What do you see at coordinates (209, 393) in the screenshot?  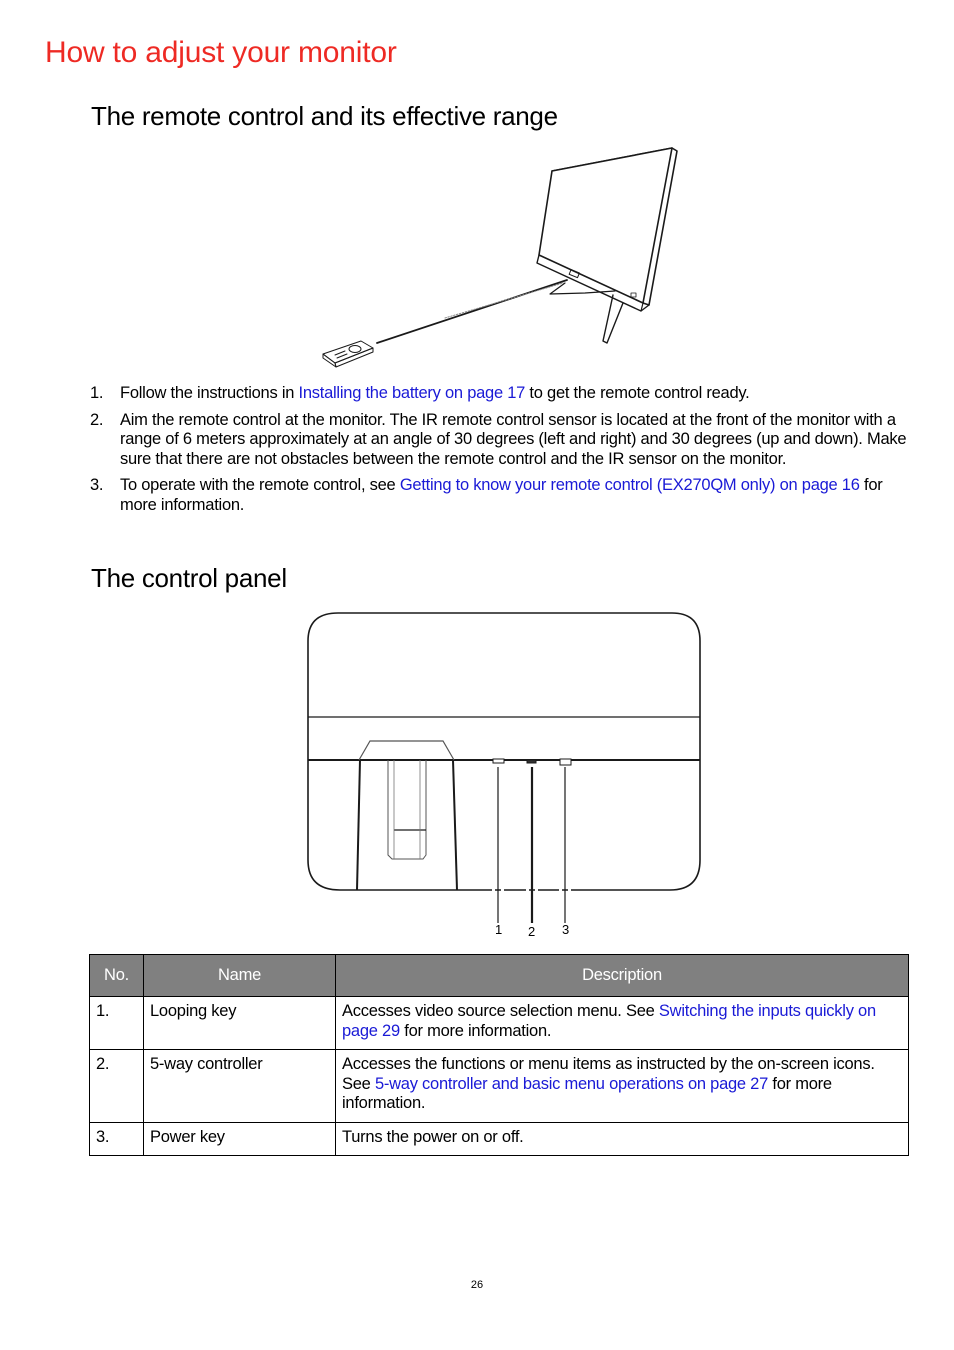 I see `step-text: Follow the instructions in` at bounding box center [209, 393].